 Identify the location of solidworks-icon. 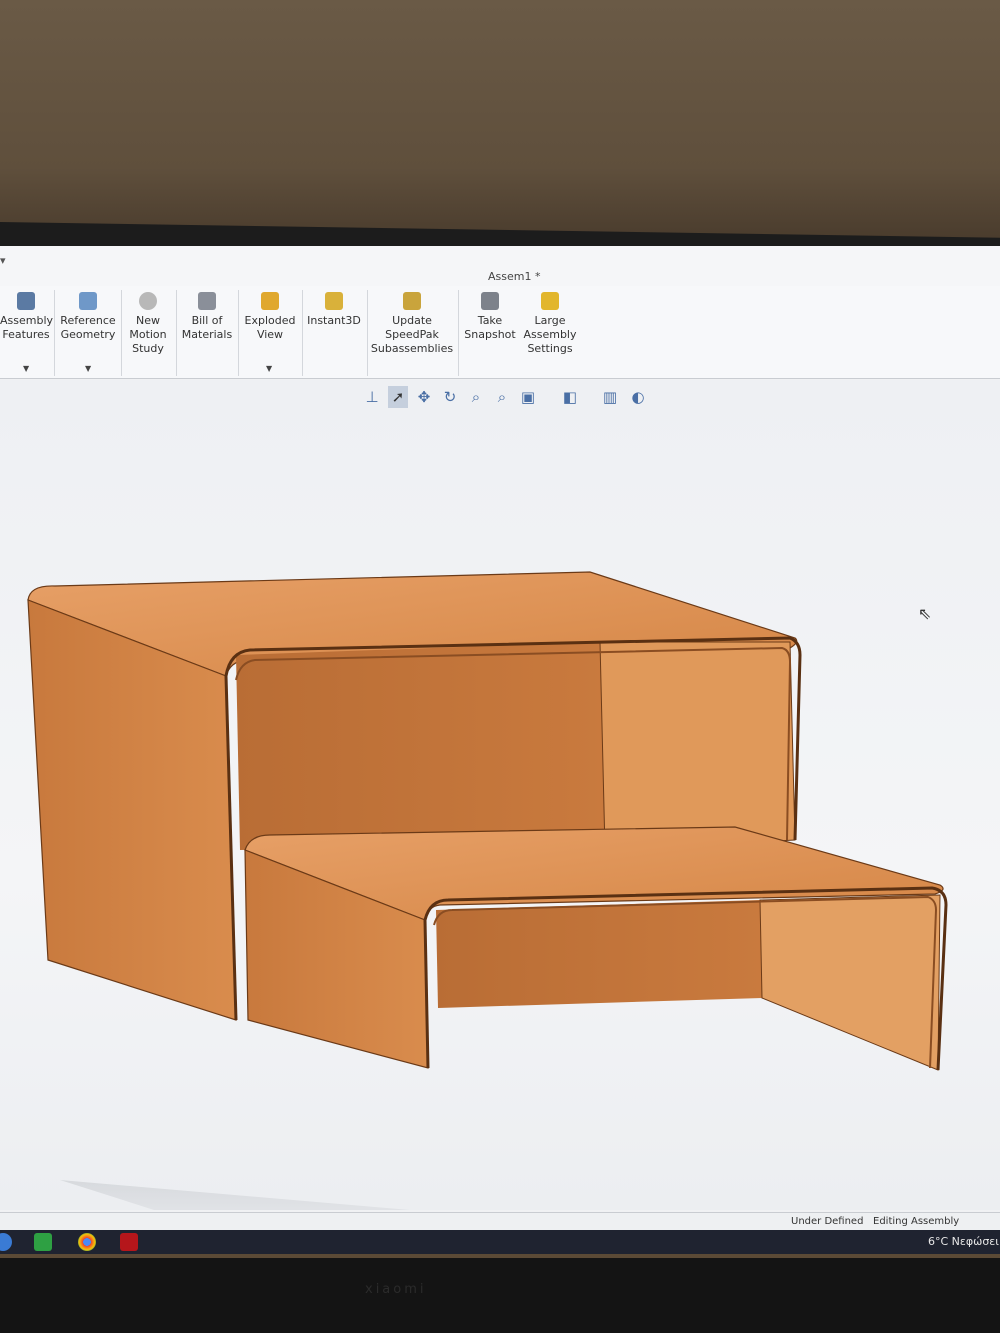
(129, 1242).